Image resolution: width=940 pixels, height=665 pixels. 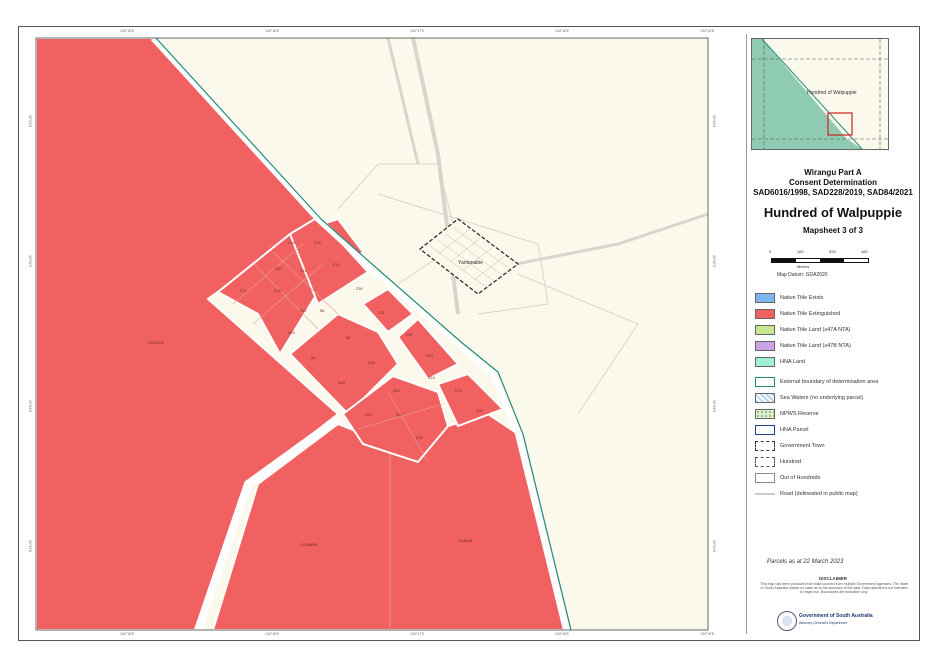 I want to click on legend-item: NPWS Reserve, so click(x=787, y=414).